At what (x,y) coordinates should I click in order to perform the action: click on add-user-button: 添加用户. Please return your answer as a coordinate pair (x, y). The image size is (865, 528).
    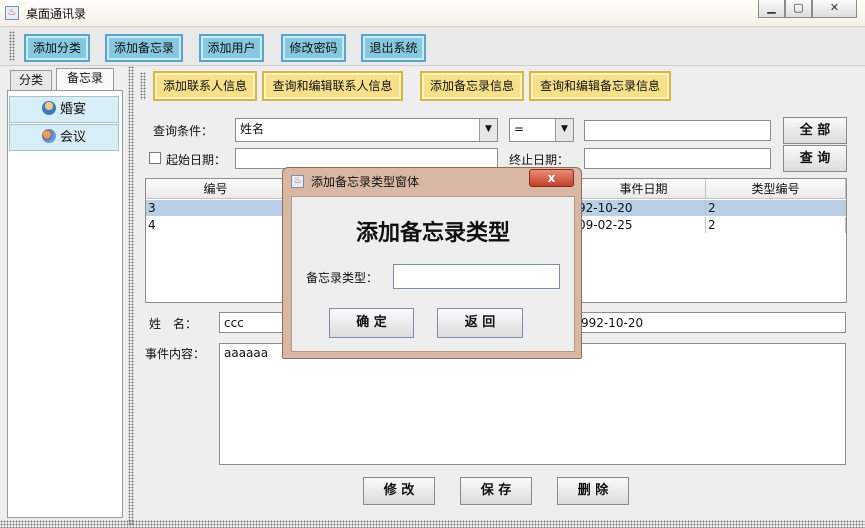
    Looking at the image, I should click on (231, 48).